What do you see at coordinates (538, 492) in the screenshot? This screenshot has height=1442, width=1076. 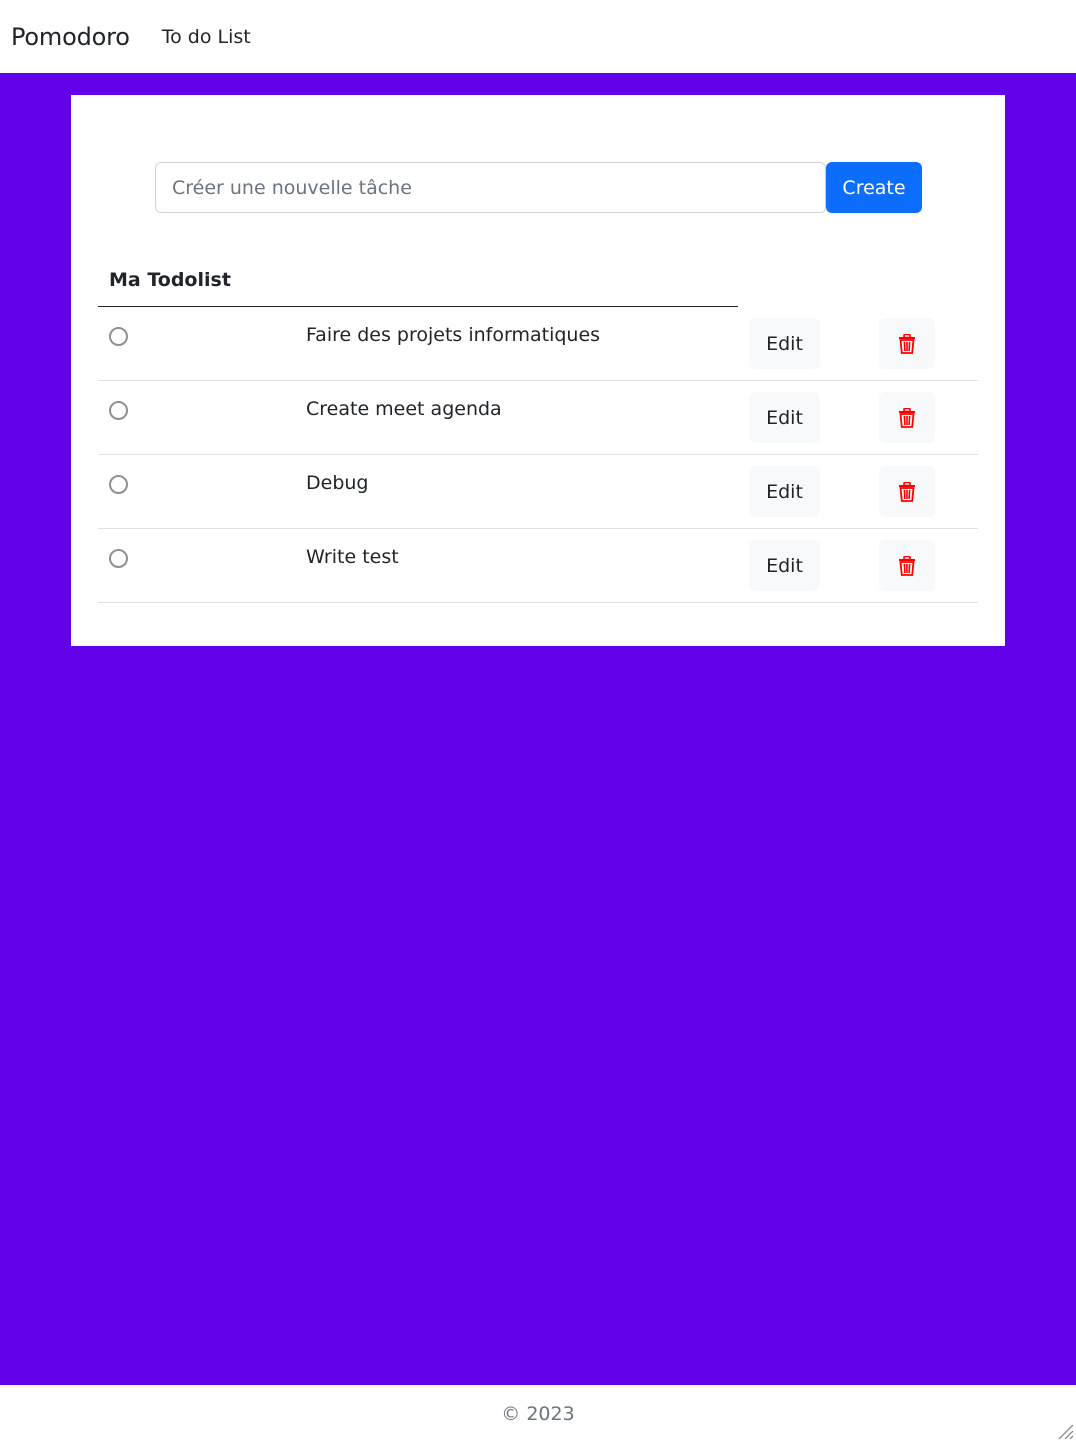 I see `todo-row: Debug Edit` at bounding box center [538, 492].